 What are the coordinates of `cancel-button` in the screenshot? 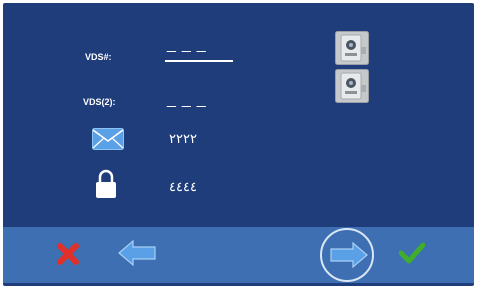 It's located at (68, 256).